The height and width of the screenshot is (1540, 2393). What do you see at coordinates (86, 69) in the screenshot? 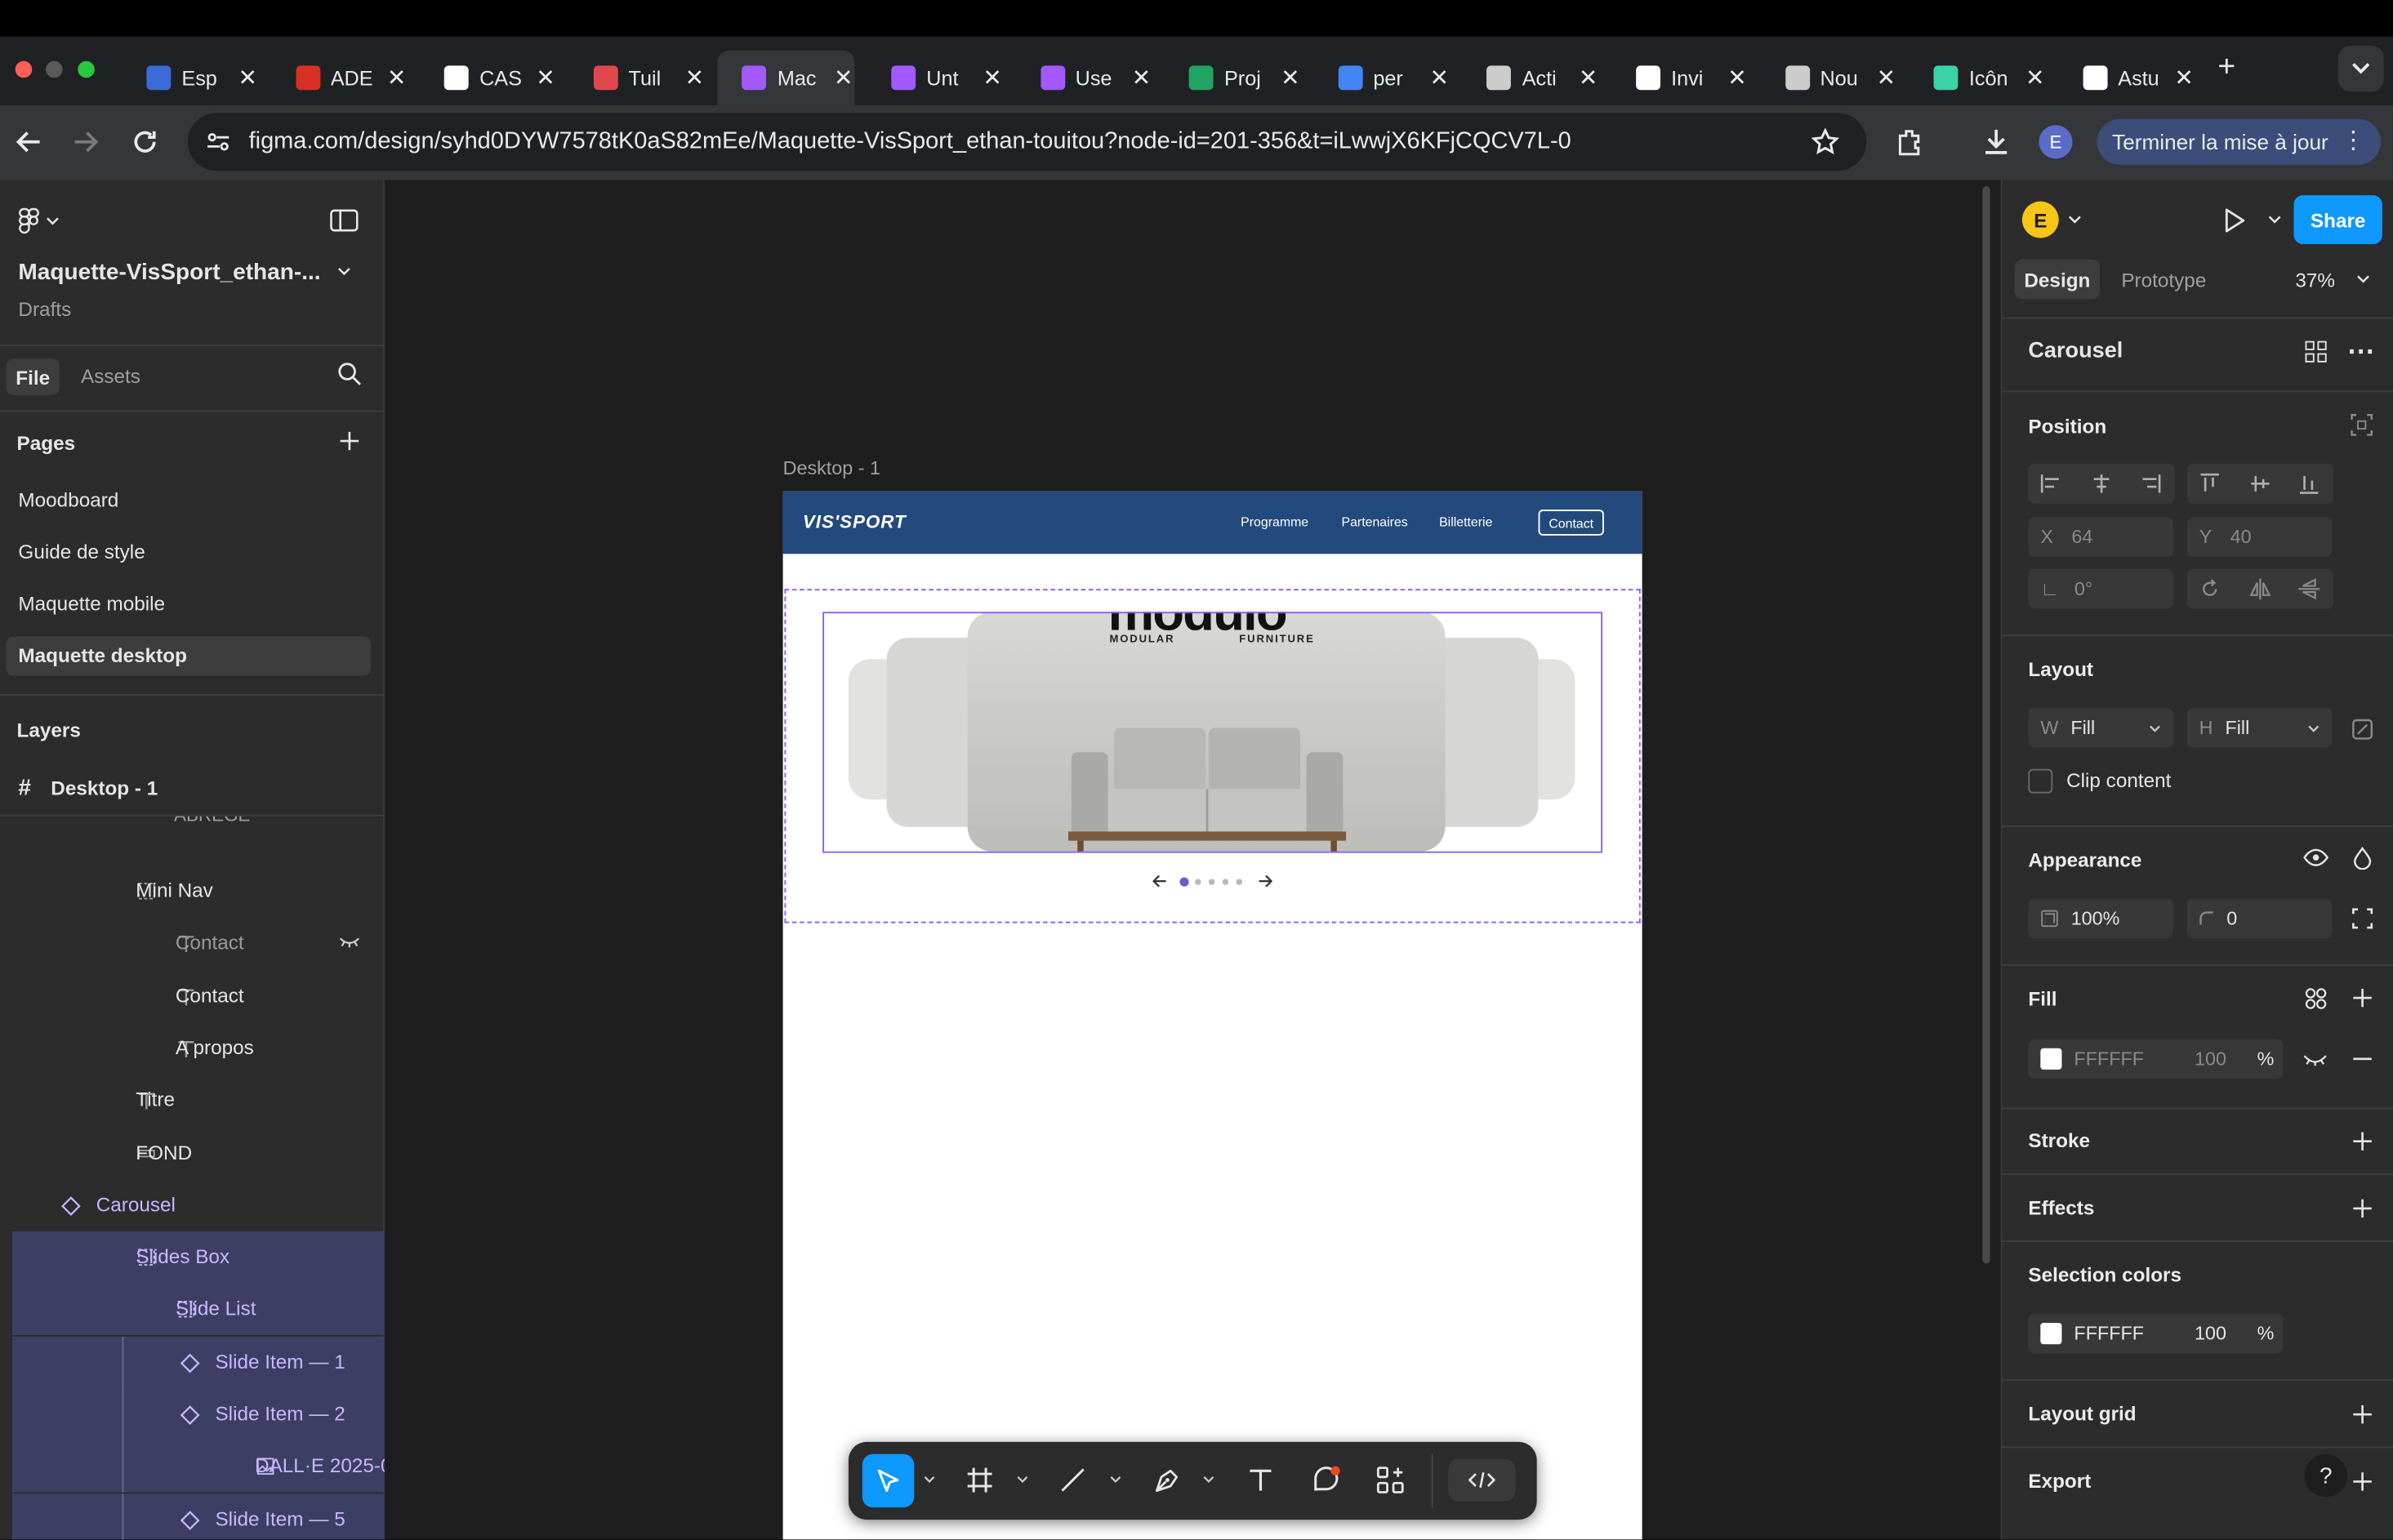
I see `window-maximize-dot` at bounding box center [86, 69].